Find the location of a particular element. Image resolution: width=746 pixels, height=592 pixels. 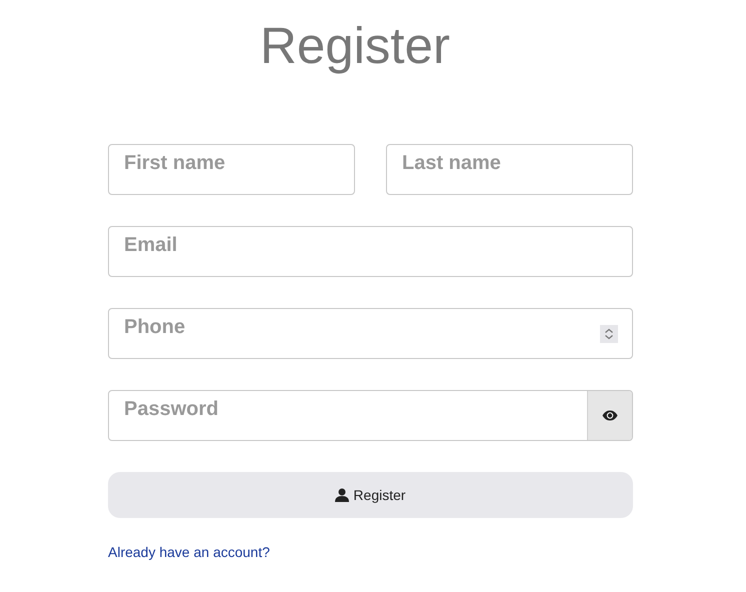

spinner-icon is located at coordinates (609, 333).